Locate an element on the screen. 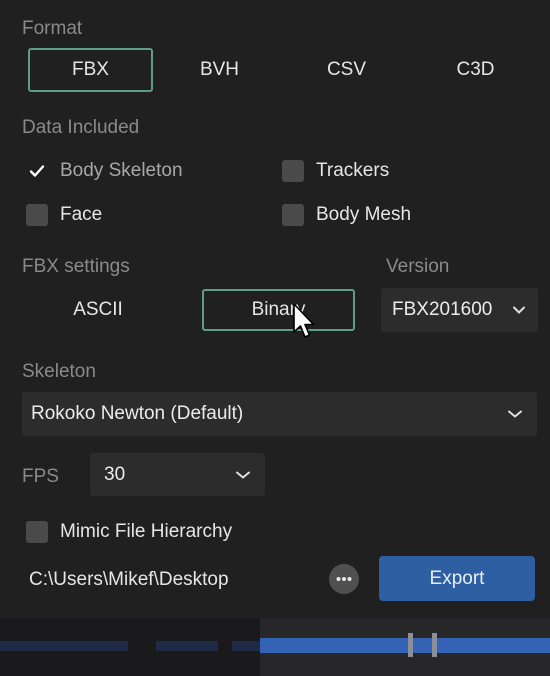 The width and height of the screenshot is (550, 676). version-heading: Version is located at coordinates (418, 266).